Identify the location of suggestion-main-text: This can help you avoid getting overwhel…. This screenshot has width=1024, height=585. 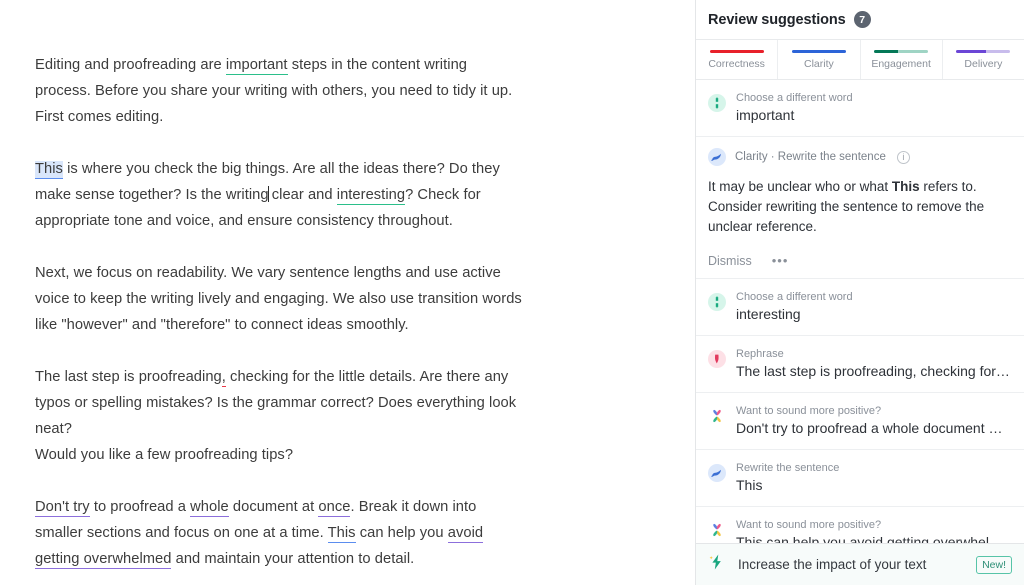
(873, 538).